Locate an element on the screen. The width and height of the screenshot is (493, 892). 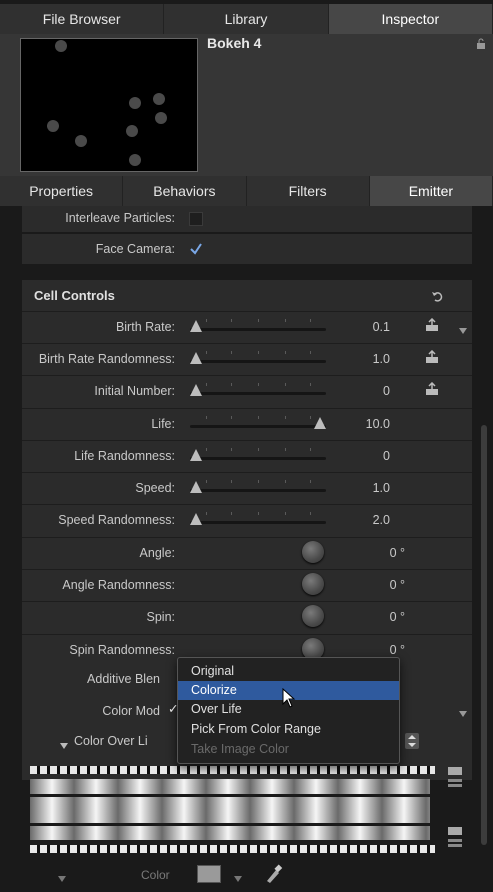
dial-label: Spin: is located at coordinates (161, 617).